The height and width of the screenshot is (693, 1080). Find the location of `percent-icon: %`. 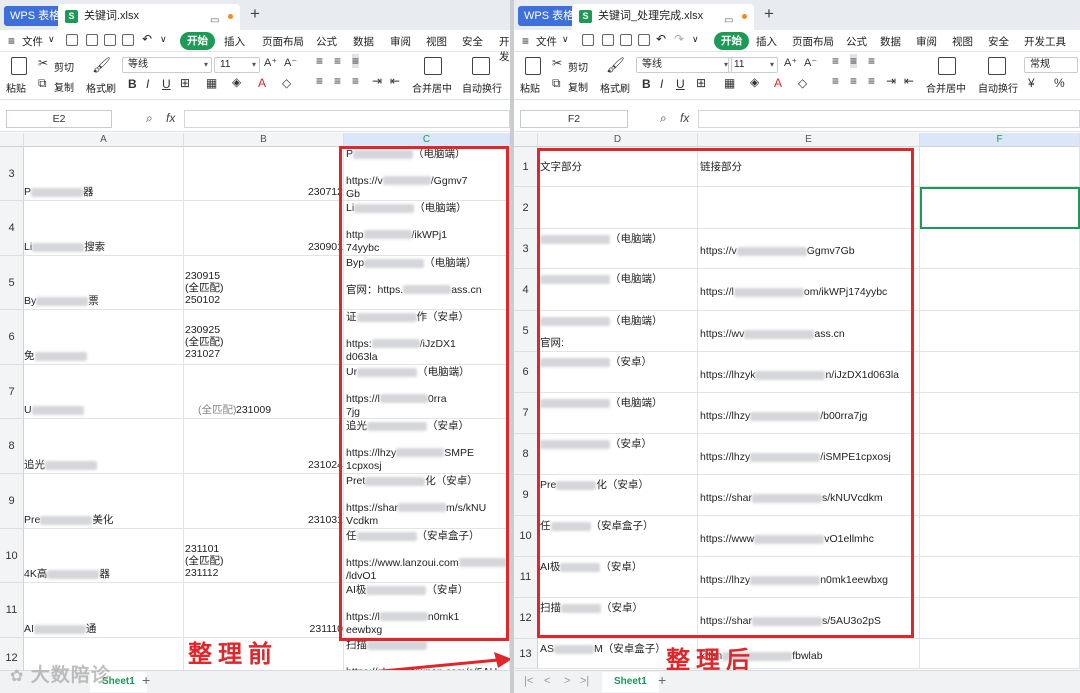

percent-icon: % is located at coordinates (1059, 83).